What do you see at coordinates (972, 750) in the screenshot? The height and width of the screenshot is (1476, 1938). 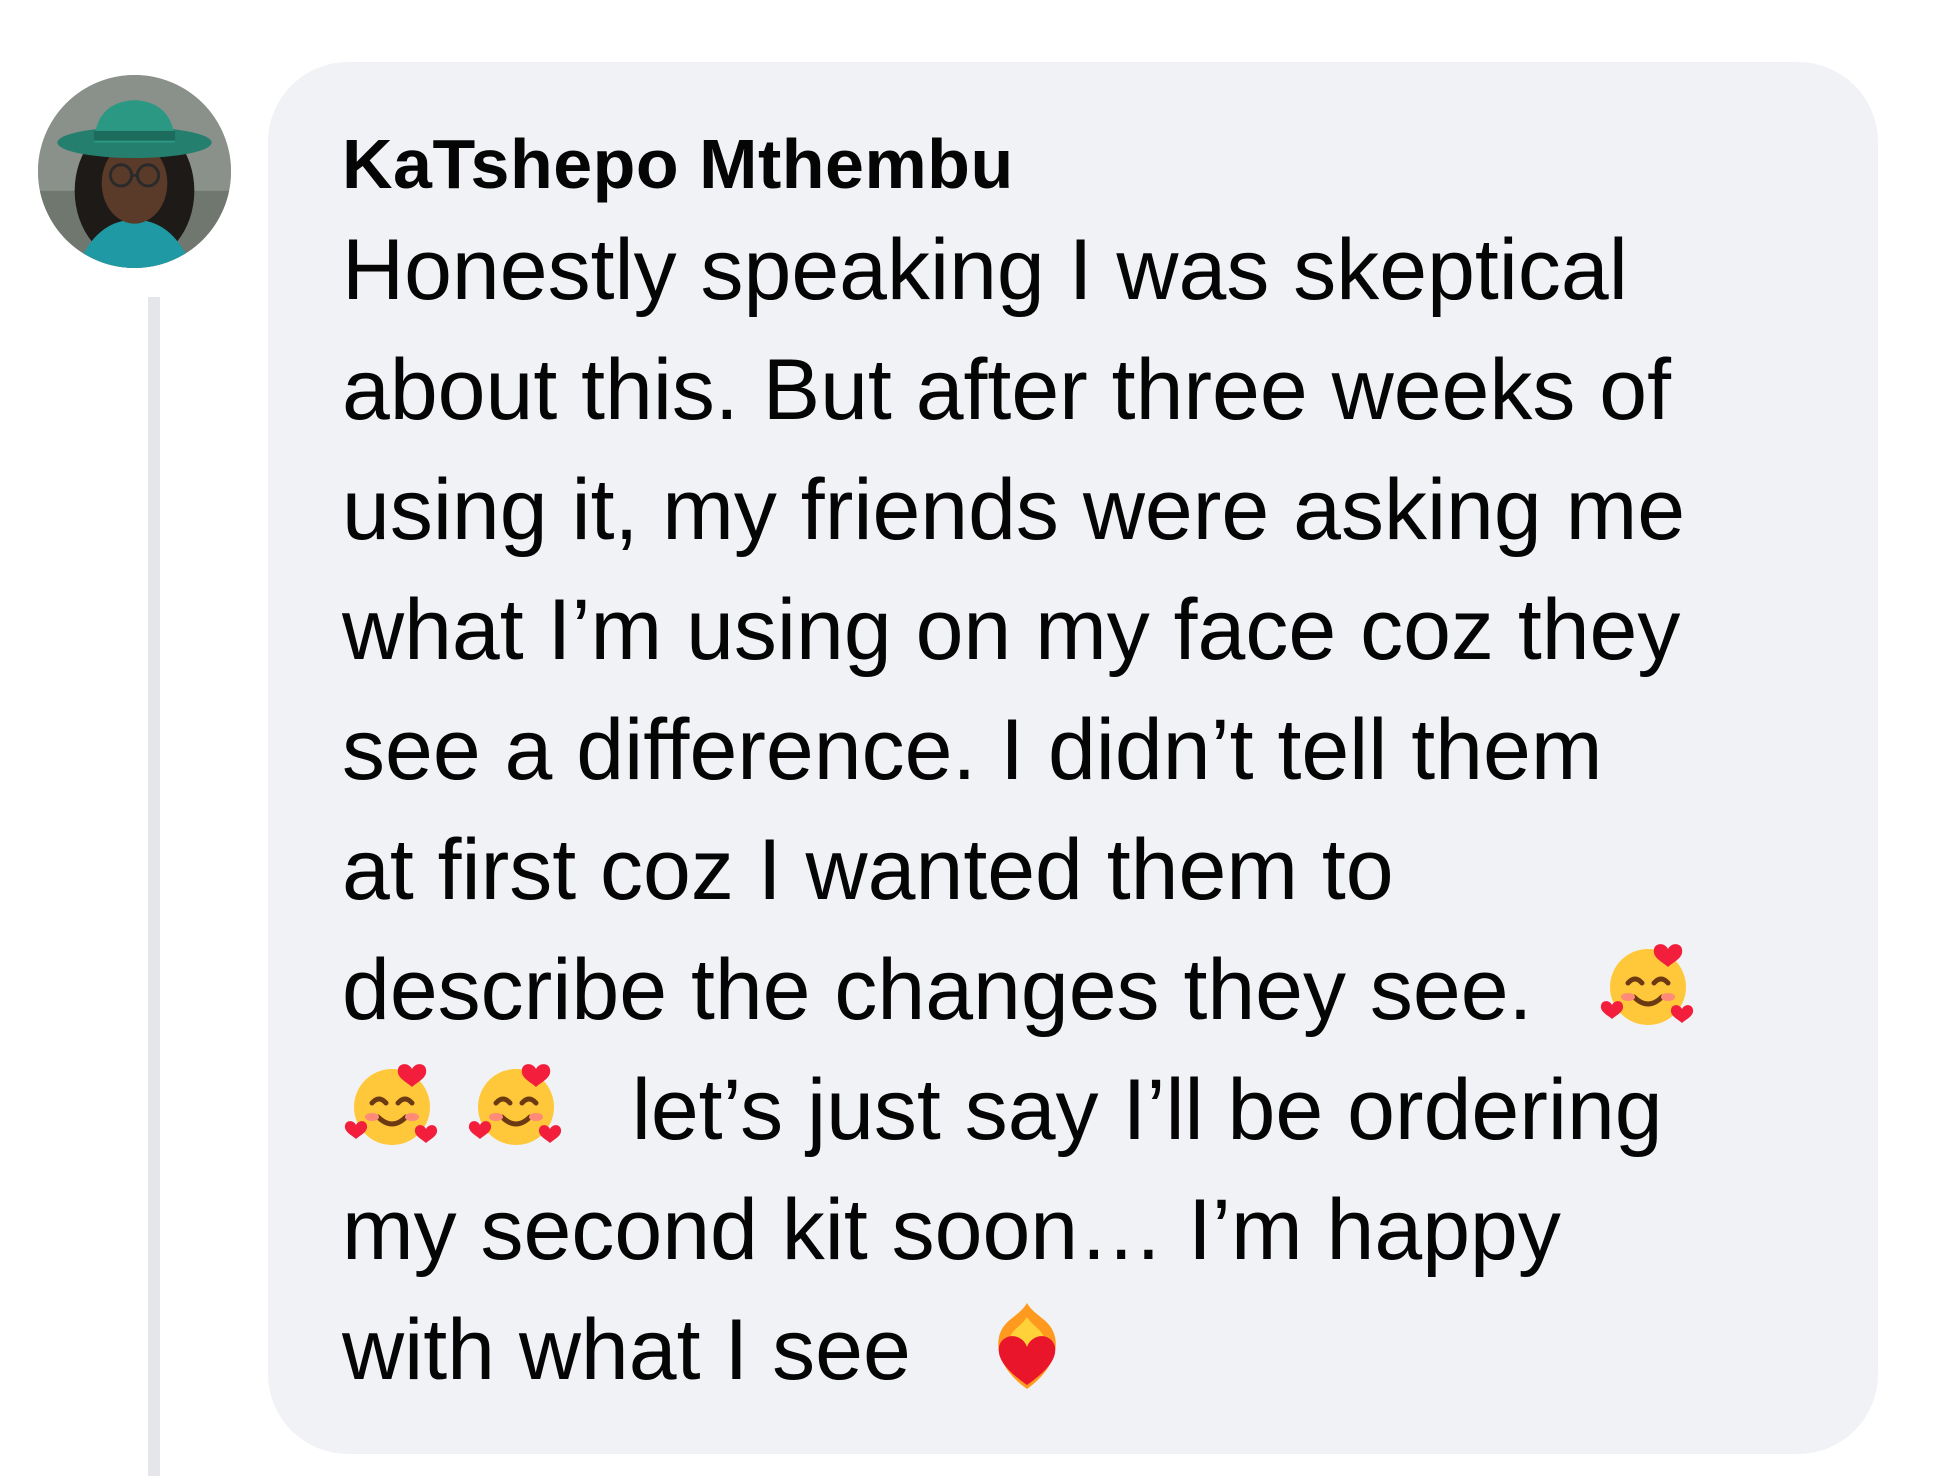 I see `comment-line: see a difference. I didn’t tell them` at bounding box center [972, 750].